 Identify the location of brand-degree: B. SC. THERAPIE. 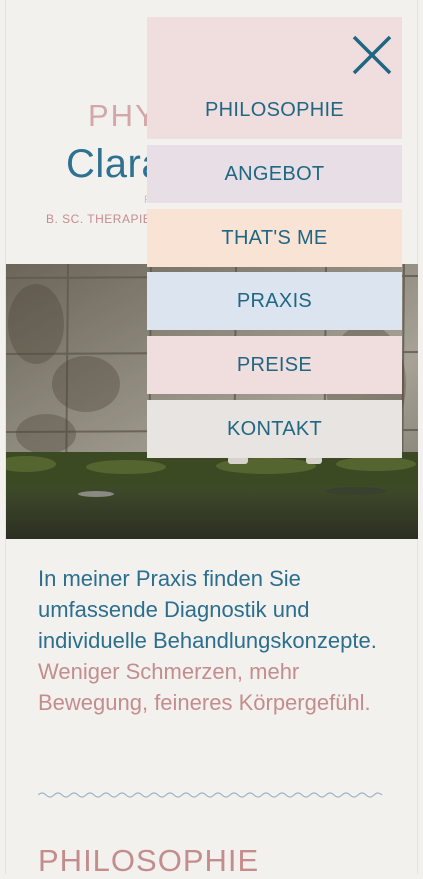
(99, 219).